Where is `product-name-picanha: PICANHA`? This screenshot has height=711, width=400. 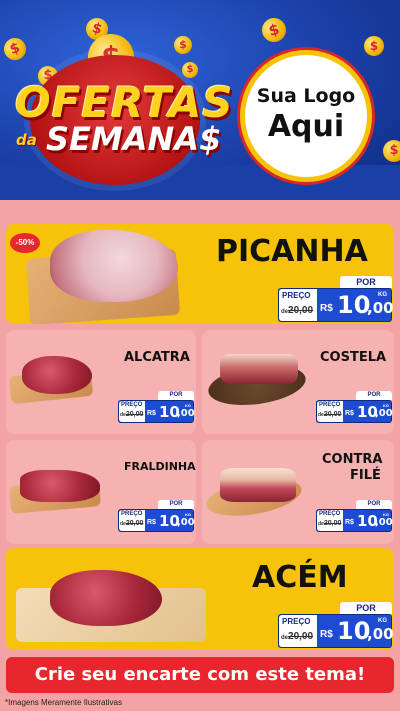
product-name-picanha: PICANHA is located at coordinates (292, 251).